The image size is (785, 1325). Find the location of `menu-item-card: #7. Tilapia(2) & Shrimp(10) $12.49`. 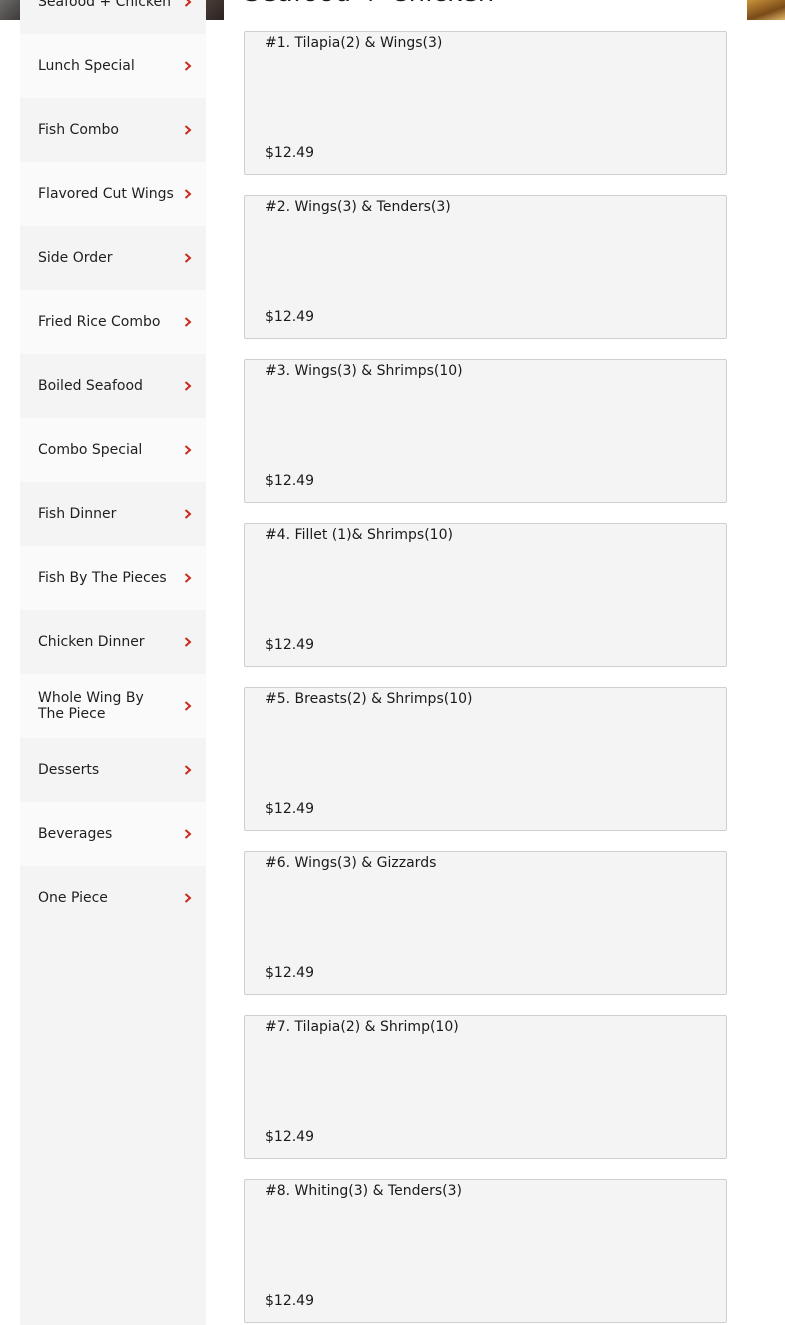

menu-item-card: #7. Tilapia(2) & Shrimp(10) $12.49 is located at coordinates (485, 1087).